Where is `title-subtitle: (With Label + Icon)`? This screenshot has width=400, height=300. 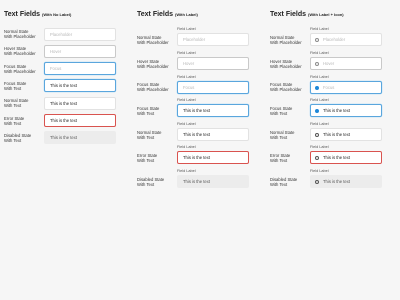
title-subtitle: (With Label + Icon) is located at coordinates (326, 14).